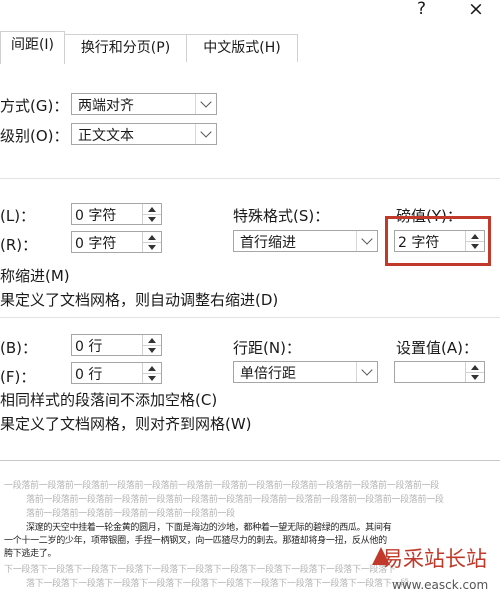 The width and height of the screenshot is (500, 601). Describe the element at coordinates (130, 514) in the screenshot. I see `preview-prev-line: 落前一段落前一段落前一段落前一段落前一段落前一段` at that location.